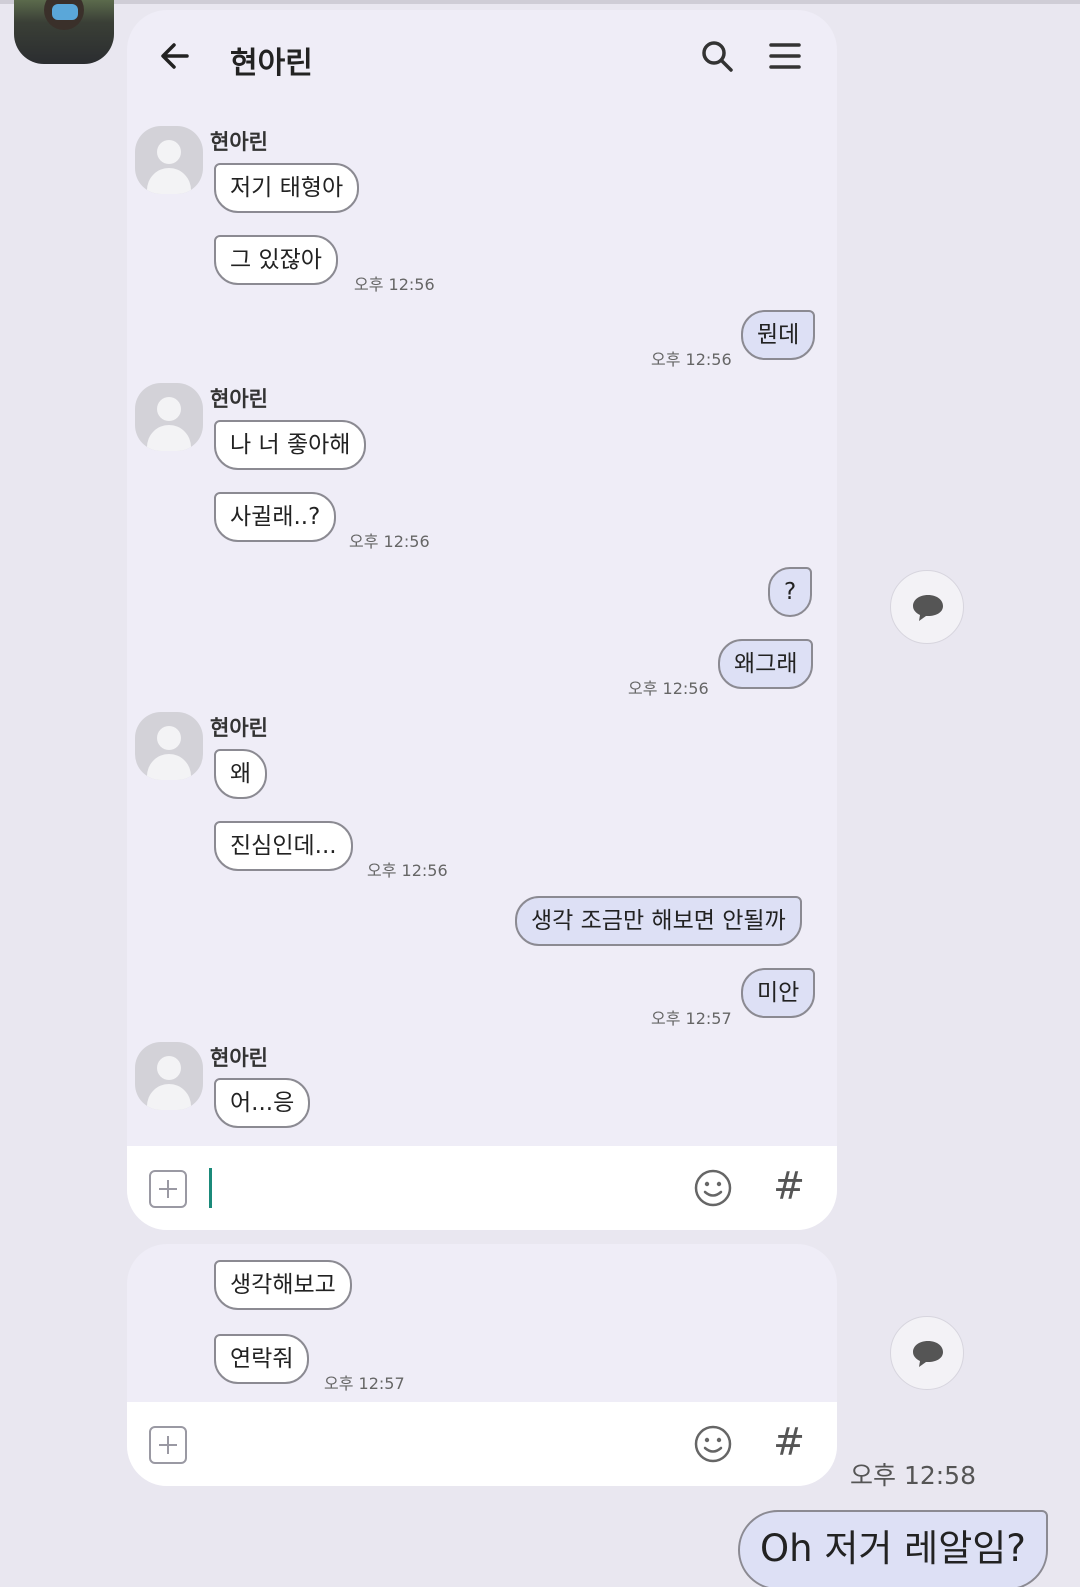  I want to click on outgoing-message: 생각 조금만 해보면 안될까, so click(658, 921).